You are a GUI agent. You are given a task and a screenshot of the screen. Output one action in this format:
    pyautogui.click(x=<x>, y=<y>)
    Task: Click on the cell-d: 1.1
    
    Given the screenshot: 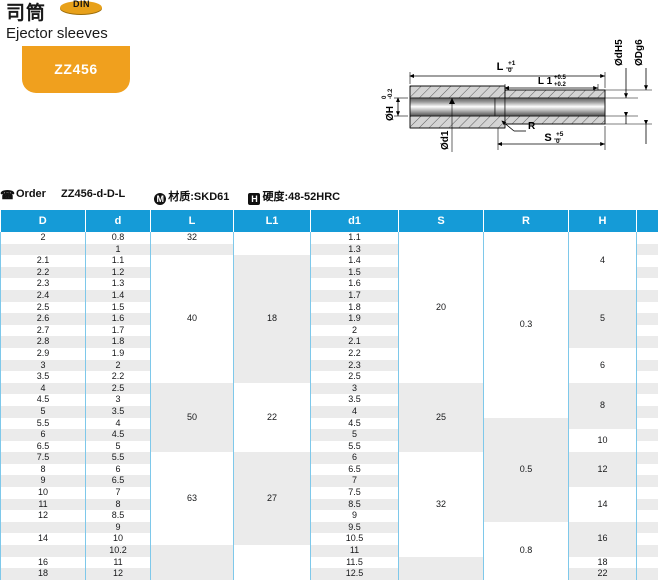 What is the action you would take?
    pyautogui.click(x=118, y=261)
    